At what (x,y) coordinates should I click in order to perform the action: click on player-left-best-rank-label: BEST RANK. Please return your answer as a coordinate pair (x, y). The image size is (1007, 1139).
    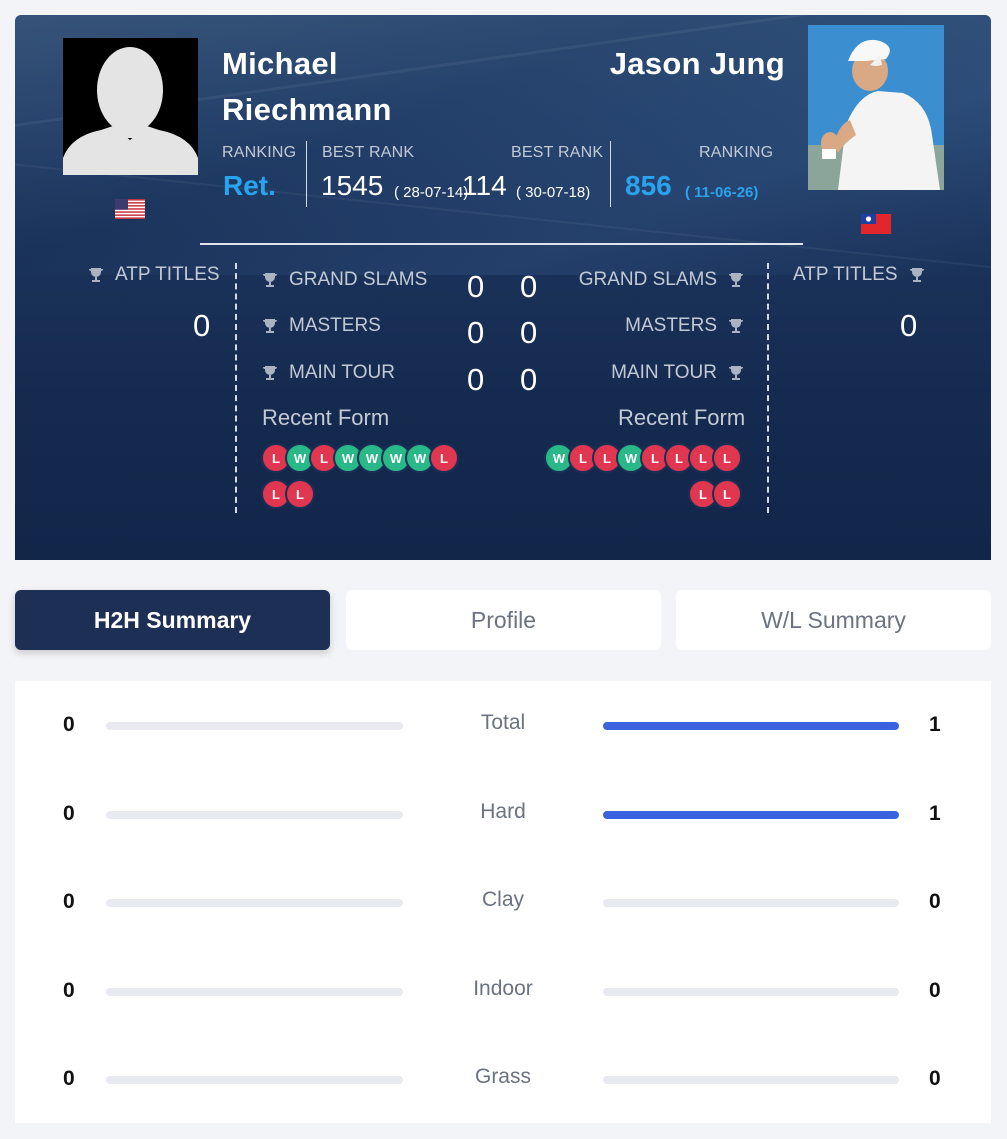
    Looking at the image, I should click on (368, 152).